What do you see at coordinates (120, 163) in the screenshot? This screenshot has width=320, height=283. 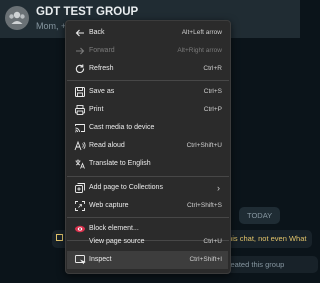 I see `menu-item-label: Translate to English` at bounding box center [120, 163].